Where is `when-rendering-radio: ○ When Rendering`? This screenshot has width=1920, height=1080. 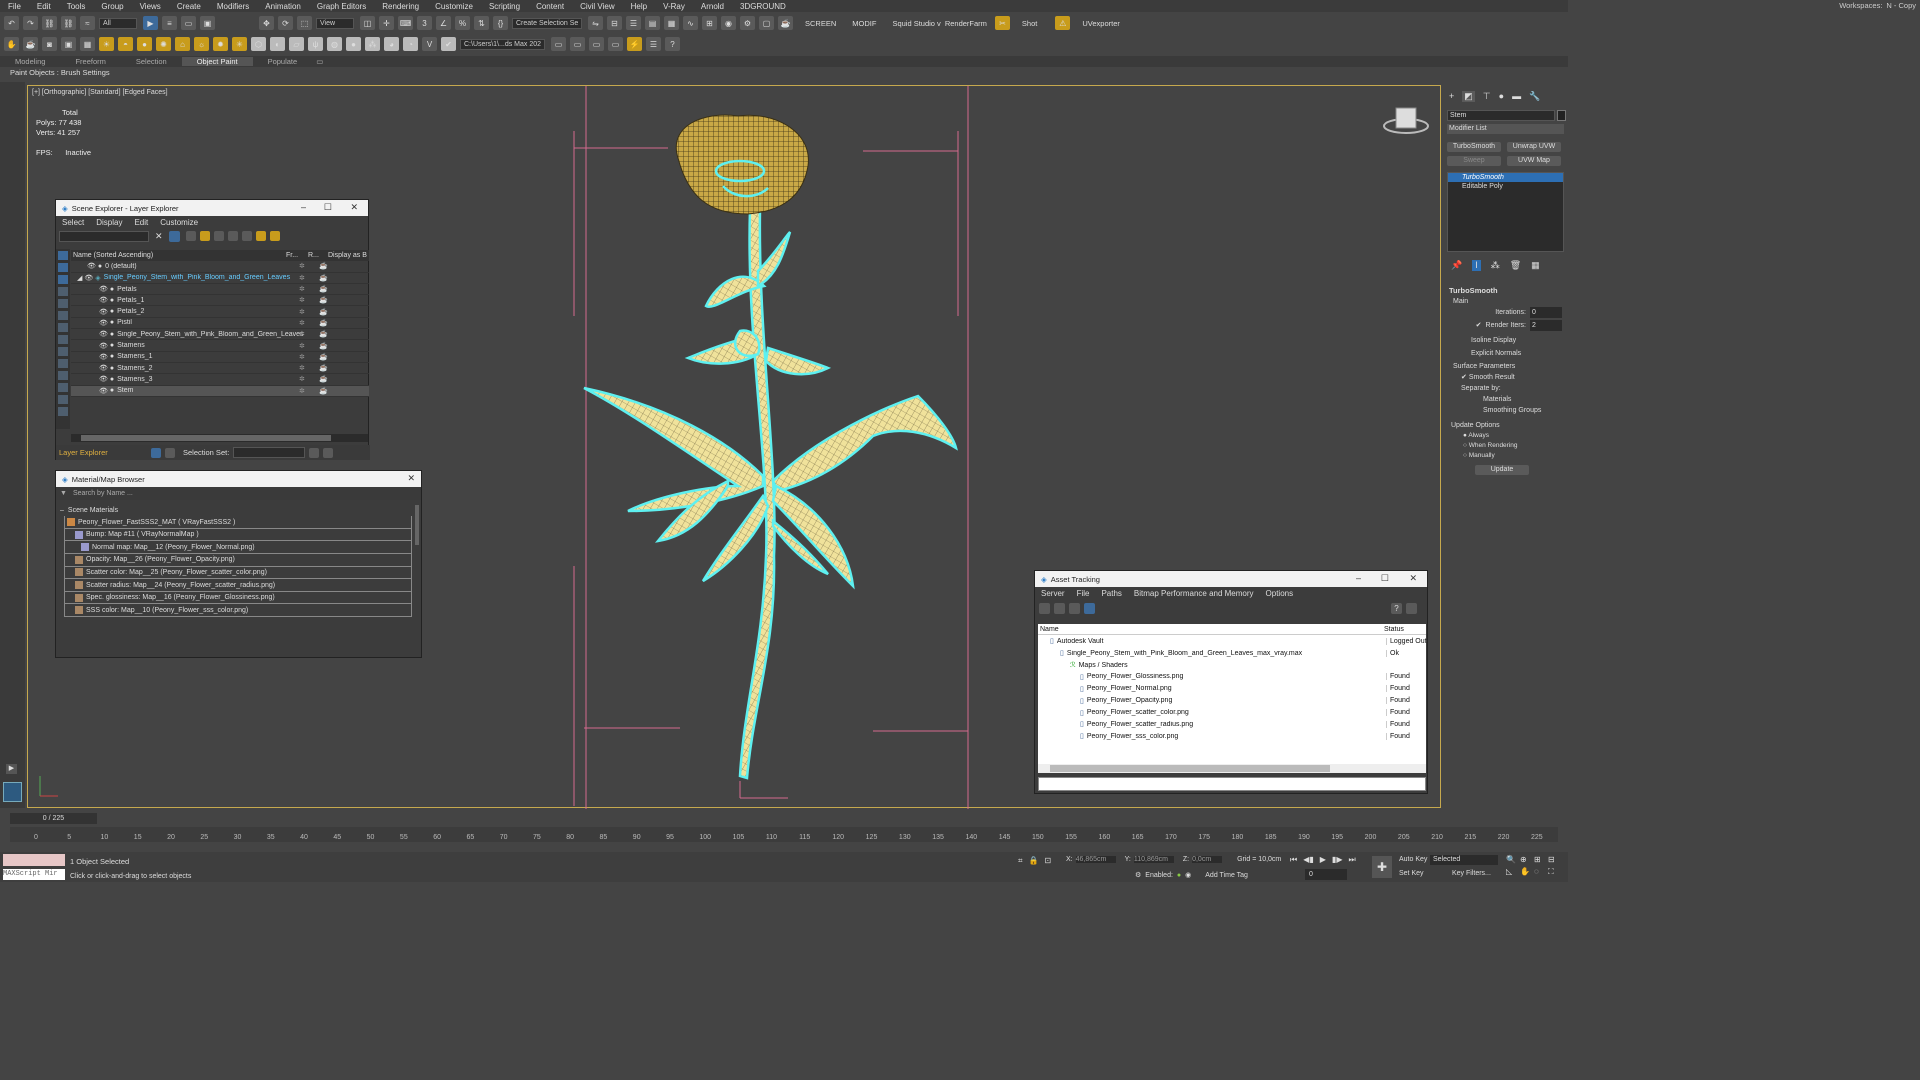
when-rendering-radio: ○ When Rendering is located at coordinates (1505, 446).